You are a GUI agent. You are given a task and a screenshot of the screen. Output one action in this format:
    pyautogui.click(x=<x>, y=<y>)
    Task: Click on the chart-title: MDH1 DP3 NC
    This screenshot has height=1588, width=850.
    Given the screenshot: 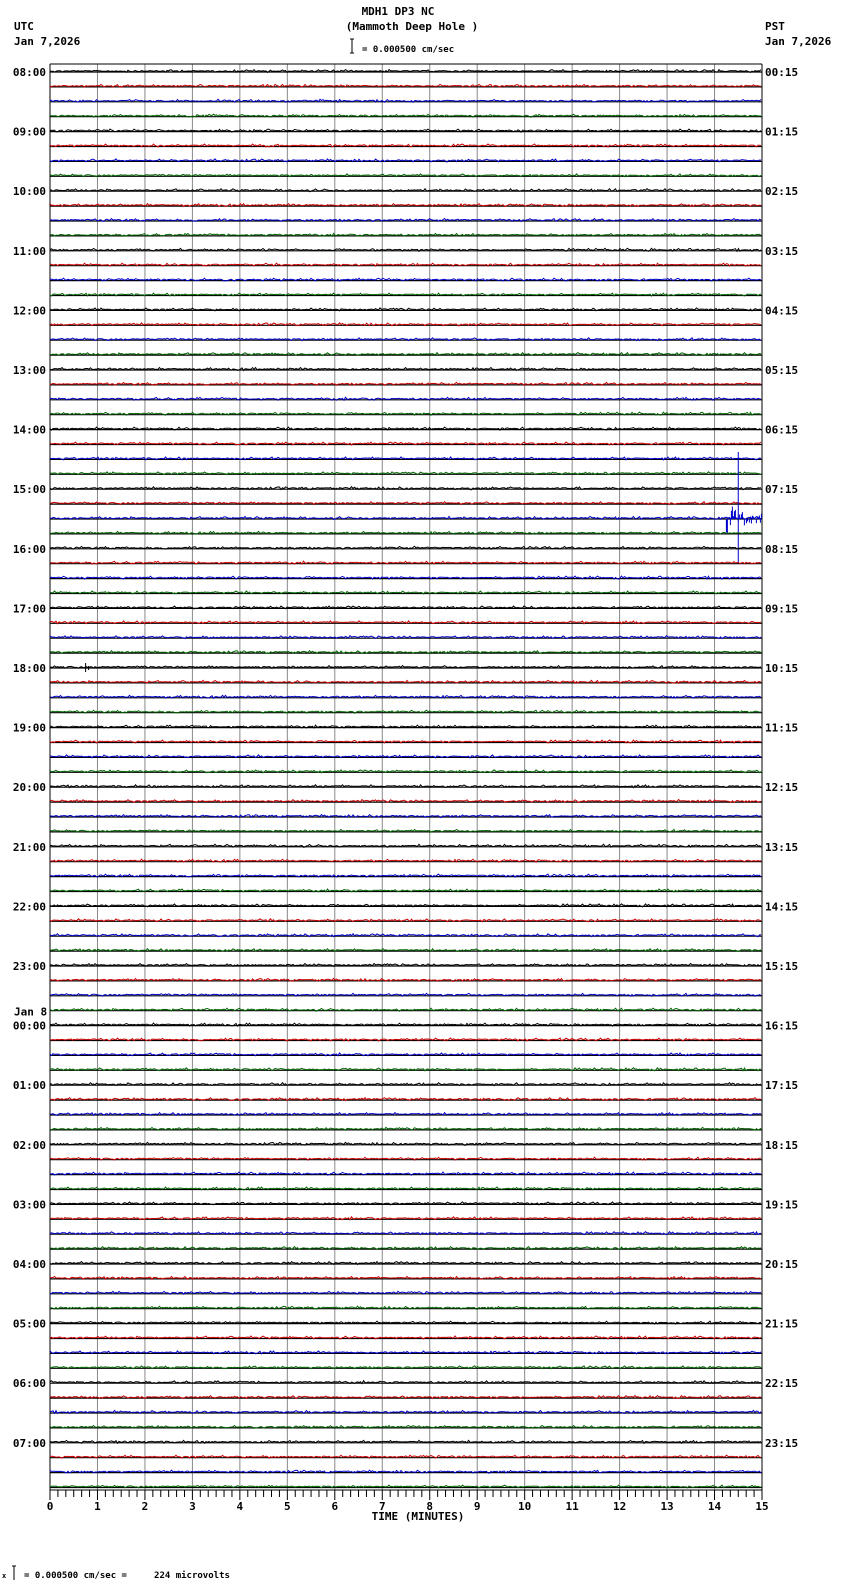 What is the action you would take?
    pyautogui.click(x=398, y=11)
    